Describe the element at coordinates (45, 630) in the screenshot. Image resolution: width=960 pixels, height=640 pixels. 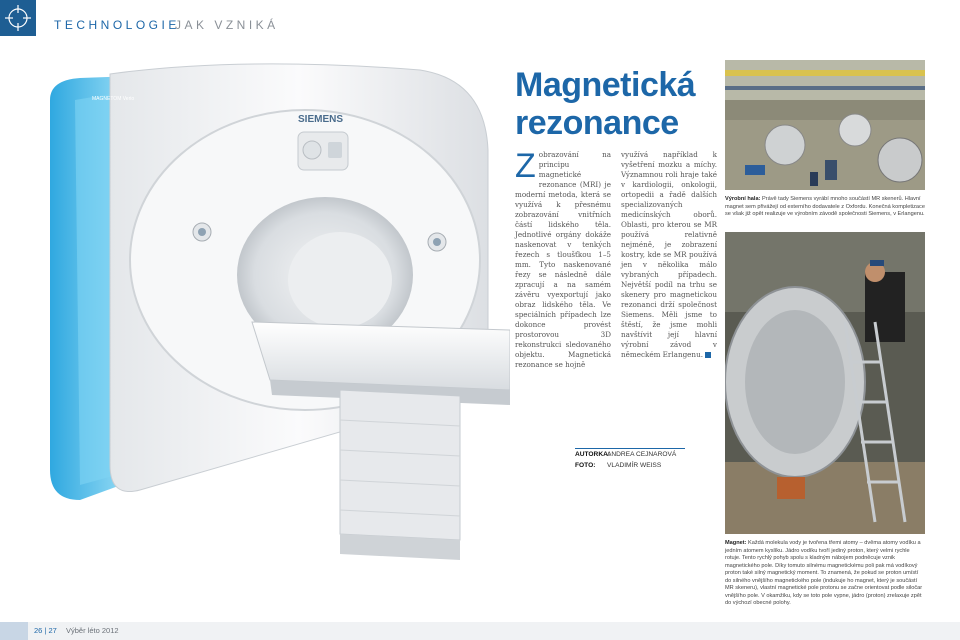
I see `footer-page-numbers: 26 | 27` at that location.